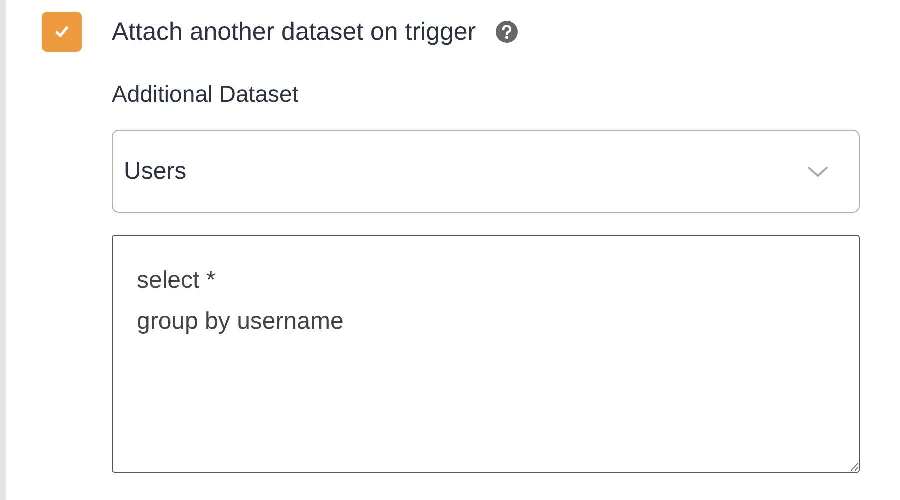 This screenshot has width=900, height=500. I want to click on field-label: Additional Dataset, so click(206, 94).